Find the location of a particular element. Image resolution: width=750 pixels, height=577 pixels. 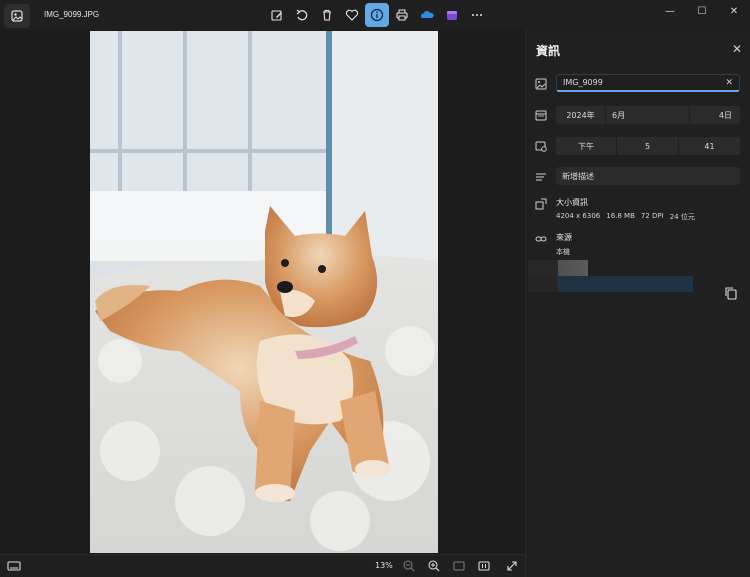

file-name-value: IMG_9099 is located at coordinates (583, 82).